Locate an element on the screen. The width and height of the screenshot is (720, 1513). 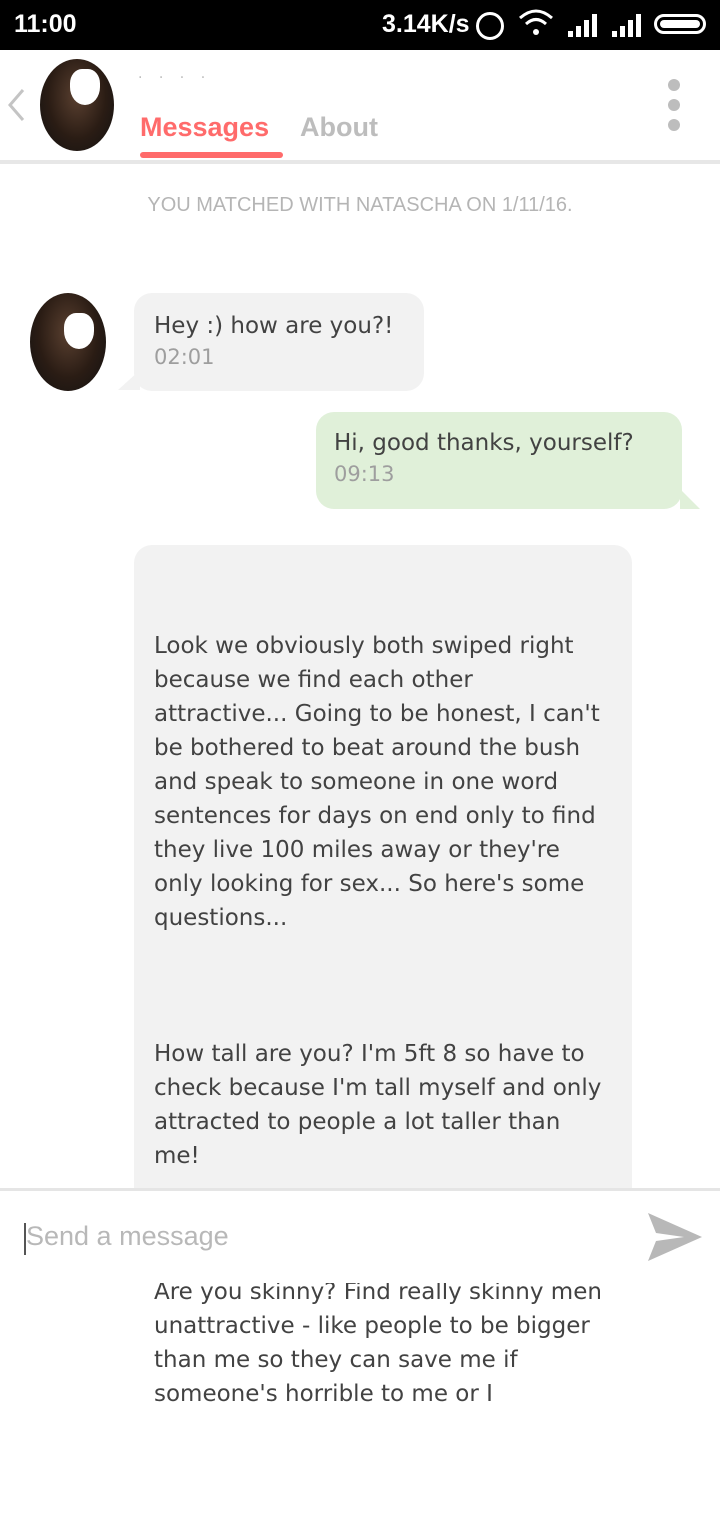
message-text: Hey :) how are you?! is located at coordinates (274, 326).